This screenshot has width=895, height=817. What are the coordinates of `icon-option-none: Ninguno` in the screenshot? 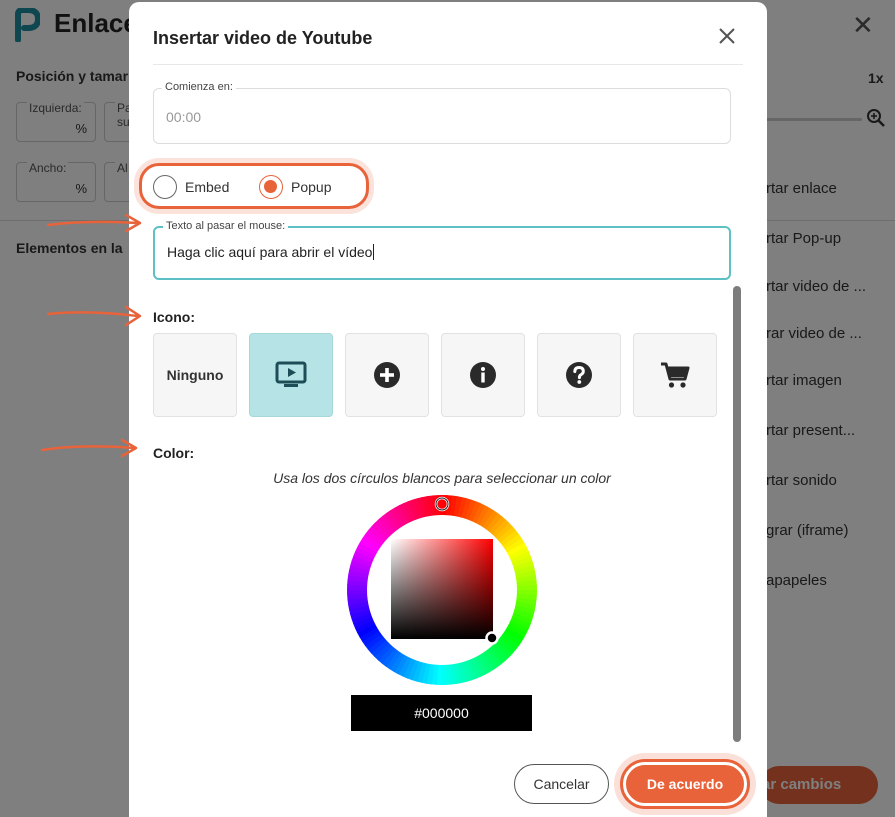 It's located at (195, 375).